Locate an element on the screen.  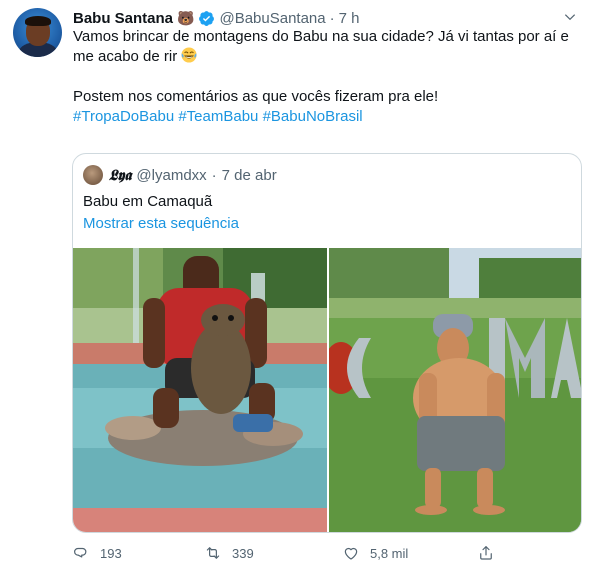
author-avatar is located at coordinates (37, 32).